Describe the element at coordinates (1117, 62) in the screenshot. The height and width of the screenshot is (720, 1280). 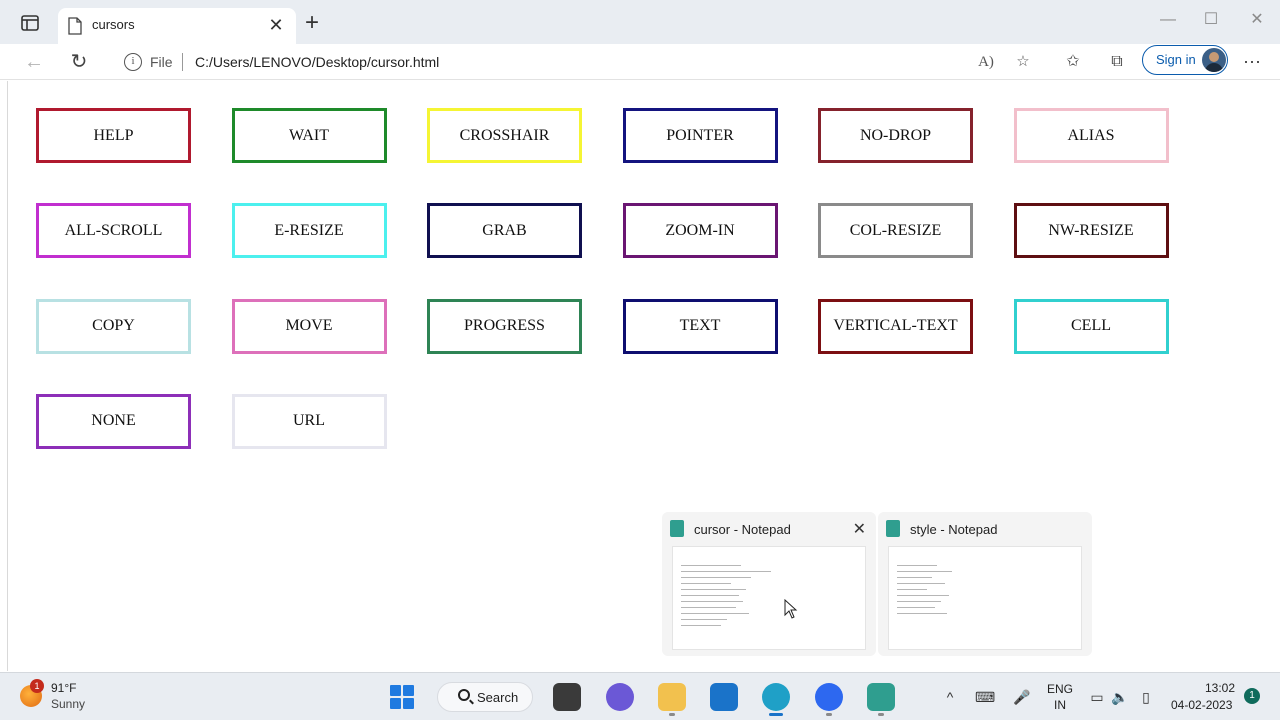
I see `collections-icon: ⧉` at that location.